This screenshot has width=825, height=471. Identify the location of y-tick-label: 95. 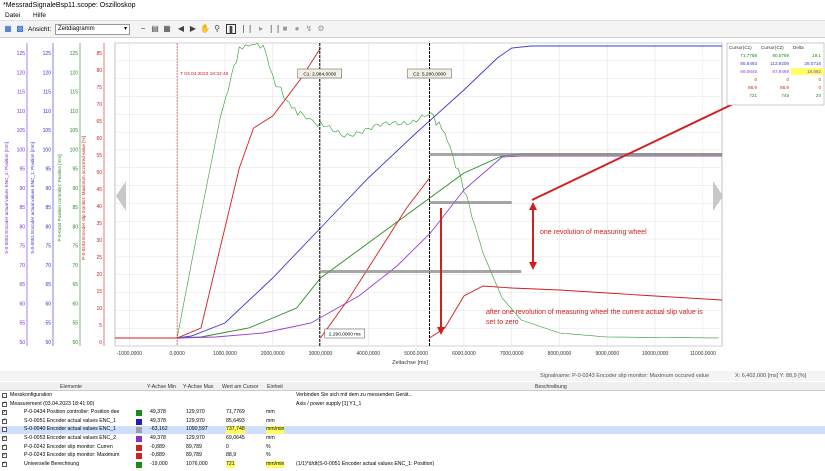
(22, 170).